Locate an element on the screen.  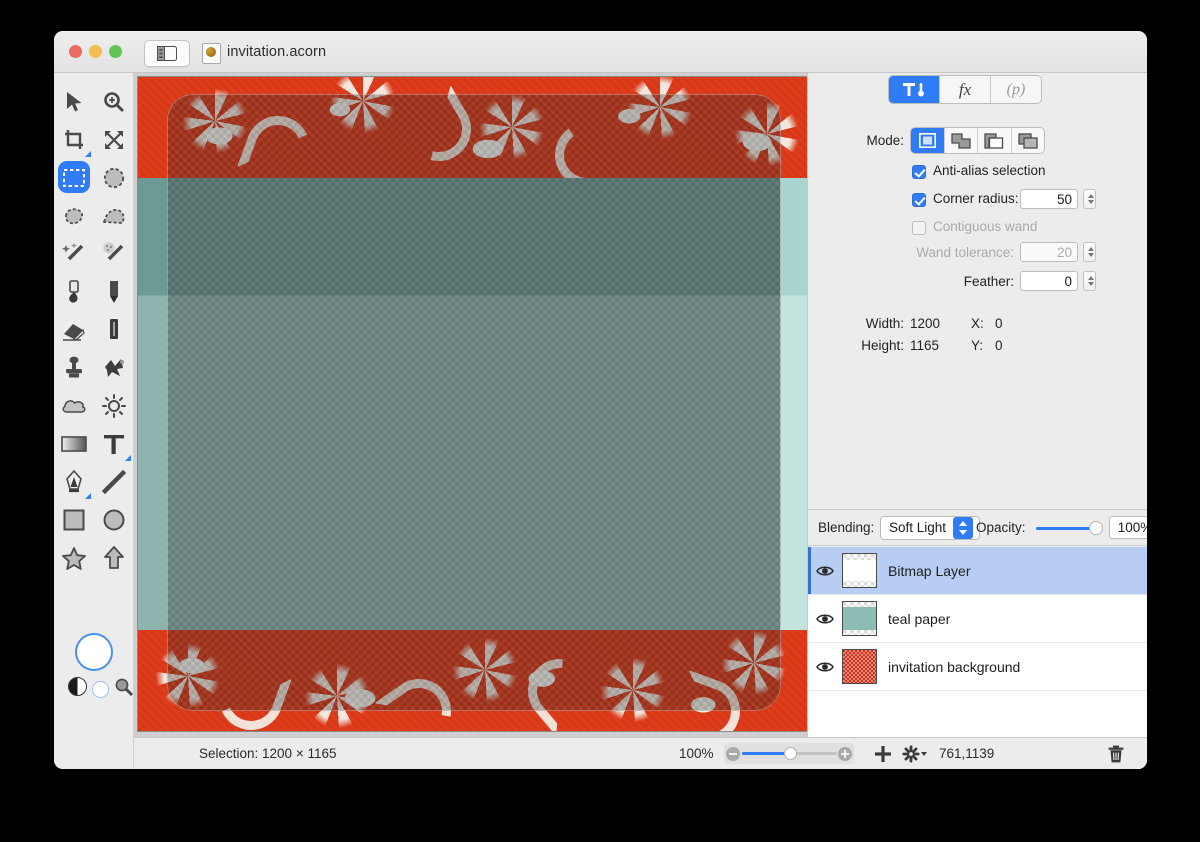
palette-label: (p) is located at coordinates (1016, 89).